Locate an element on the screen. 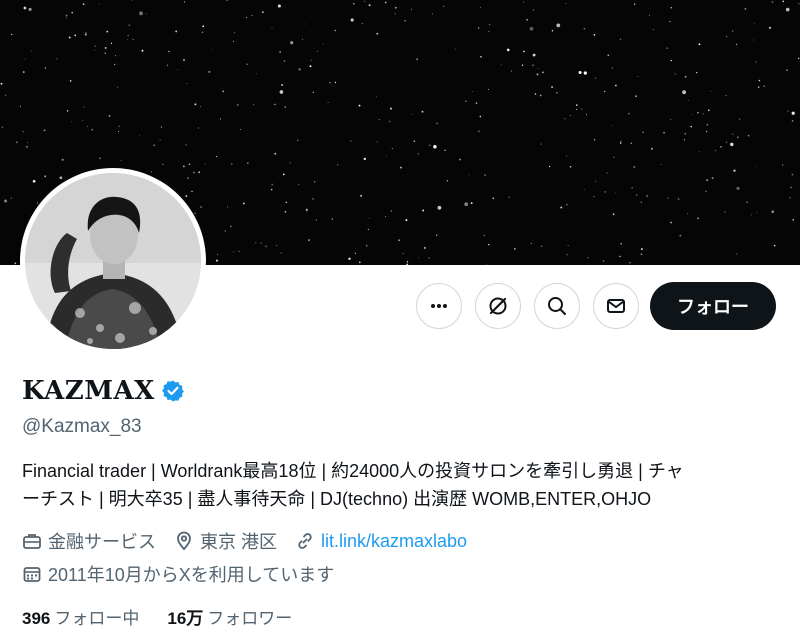 The image size is (800, 642). display-name: KAZMAX is located at coordinates (88, 391).